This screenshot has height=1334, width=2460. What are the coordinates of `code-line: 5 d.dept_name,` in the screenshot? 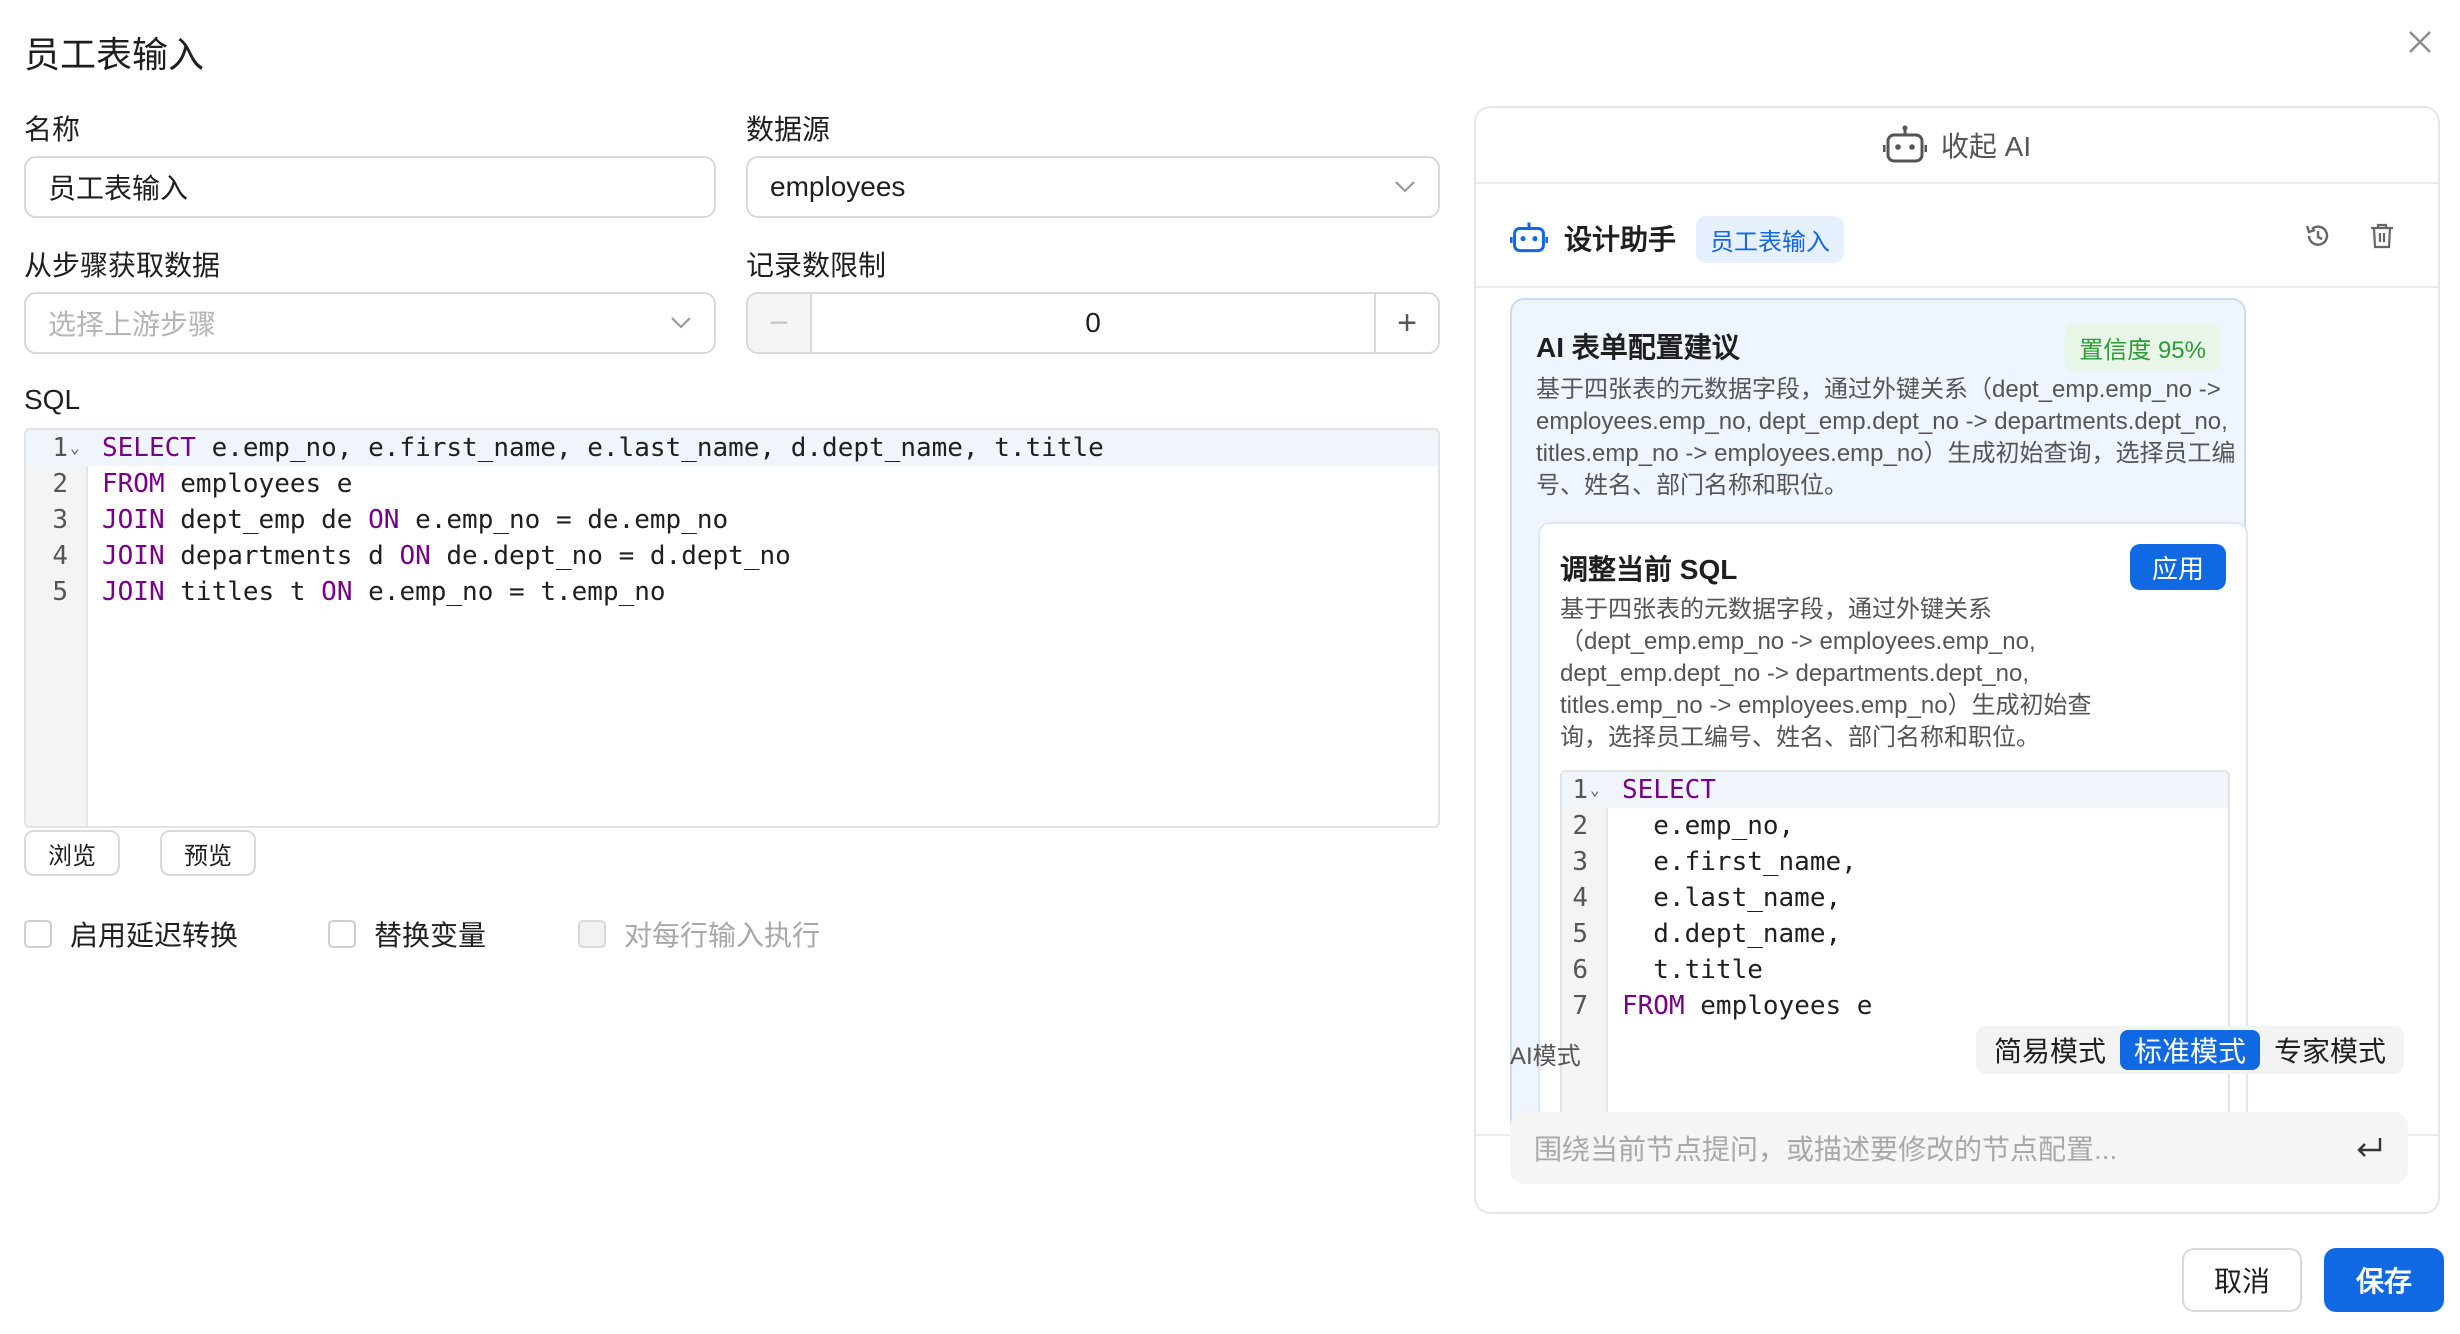 It's located at (1895, 934).